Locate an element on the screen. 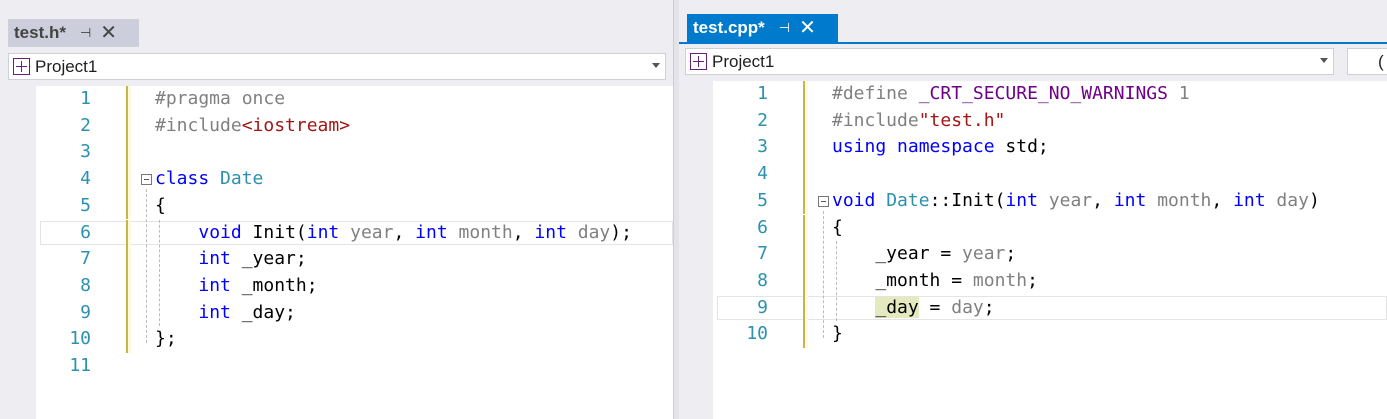  code-line: 11 is located at coordinates (340, 366).